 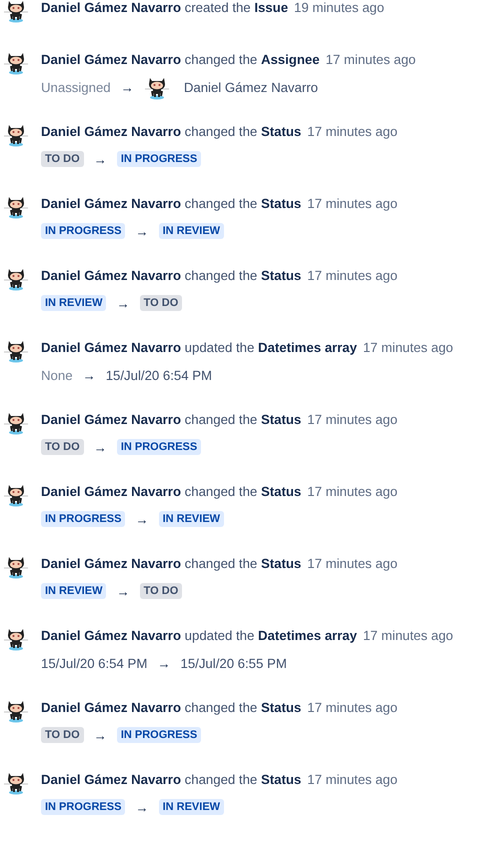 I want to click on field-value: 15/Jul/20 6:55 PM, so click(x=233, y=663).